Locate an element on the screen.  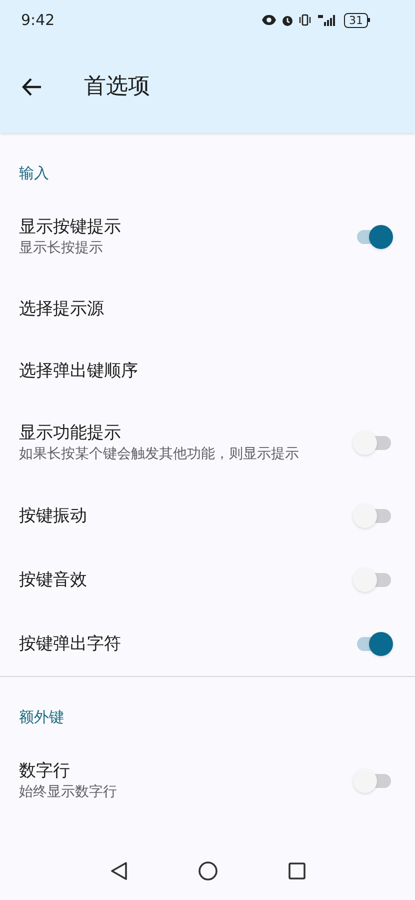
preference-row: 数字行 始终显示数字行 is located at coordinates (207, 781).